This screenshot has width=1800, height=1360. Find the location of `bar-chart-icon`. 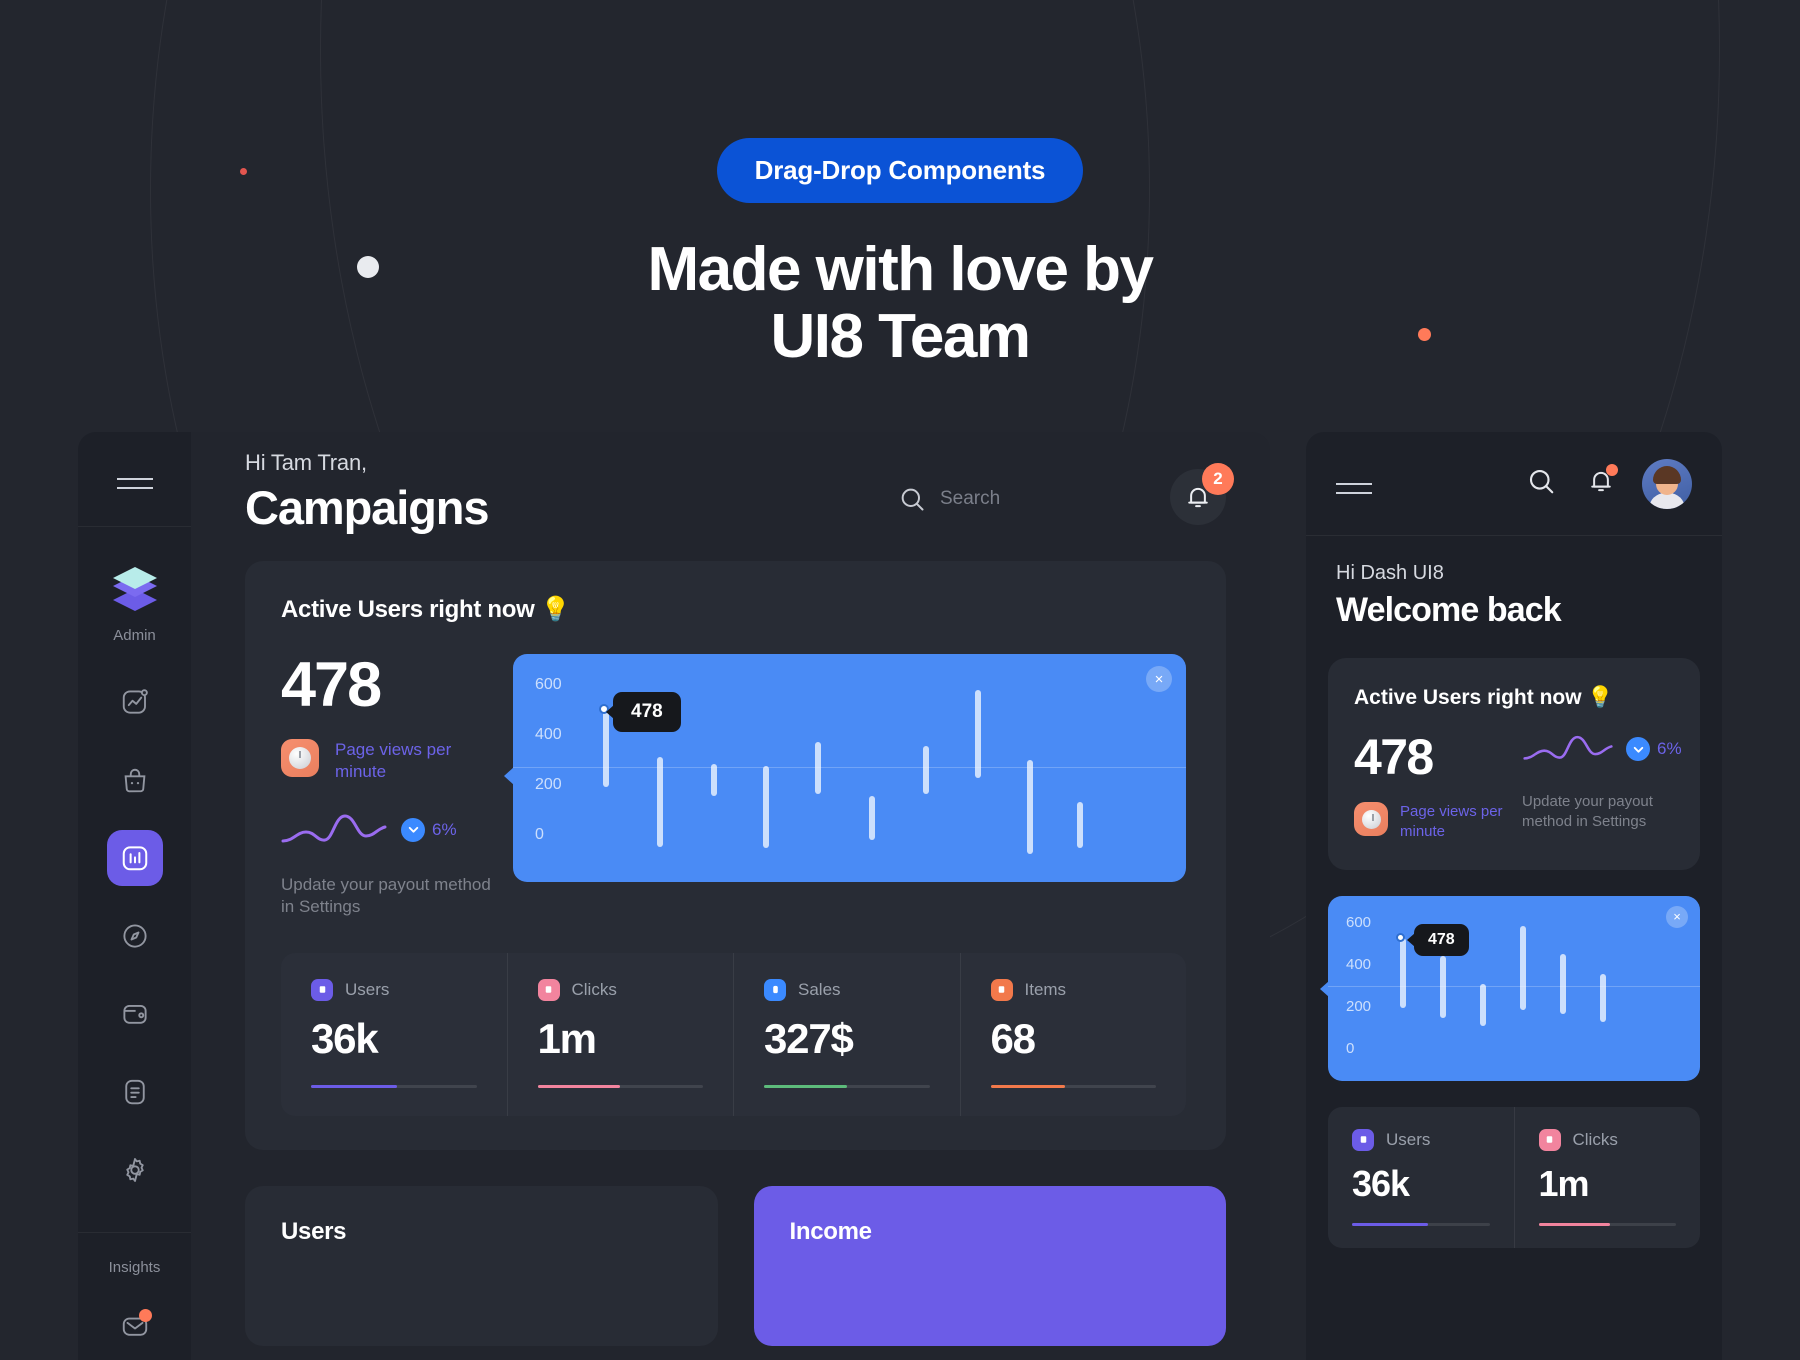

bar-chart-icon is located at coordinates (134, 858).